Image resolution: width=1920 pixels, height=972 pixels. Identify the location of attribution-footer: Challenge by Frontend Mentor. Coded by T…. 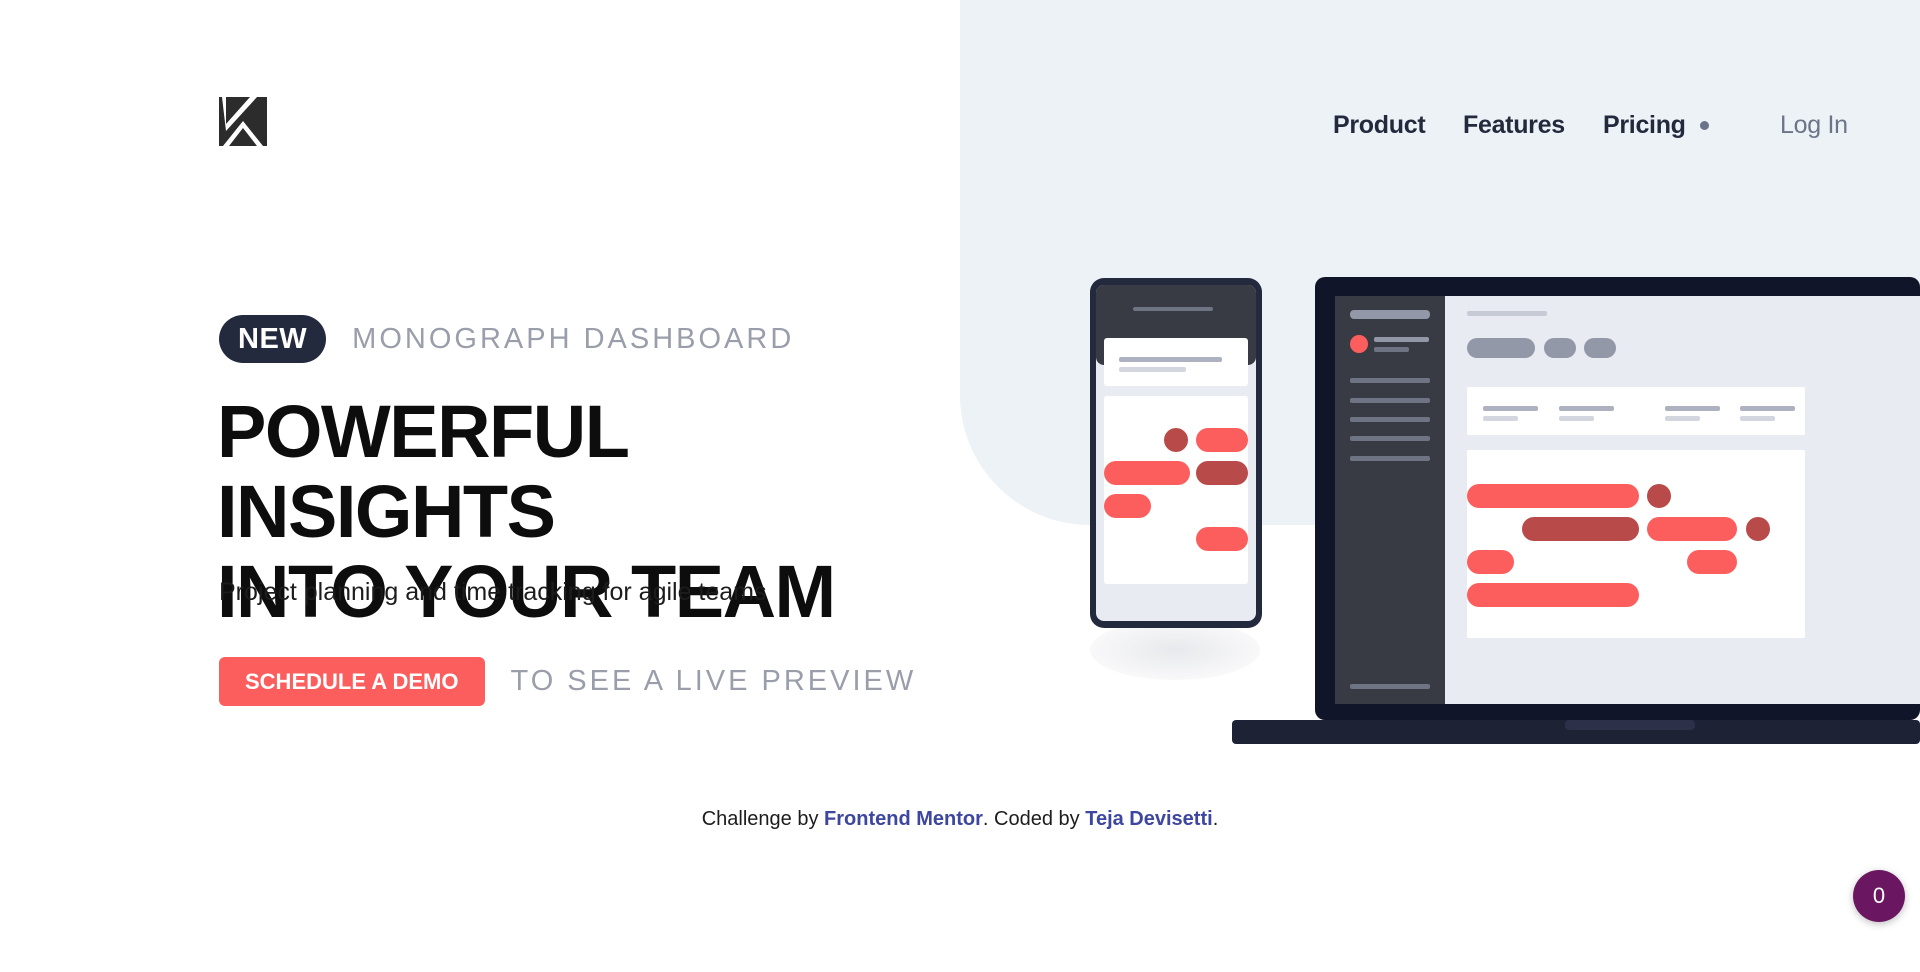
(960, 819).